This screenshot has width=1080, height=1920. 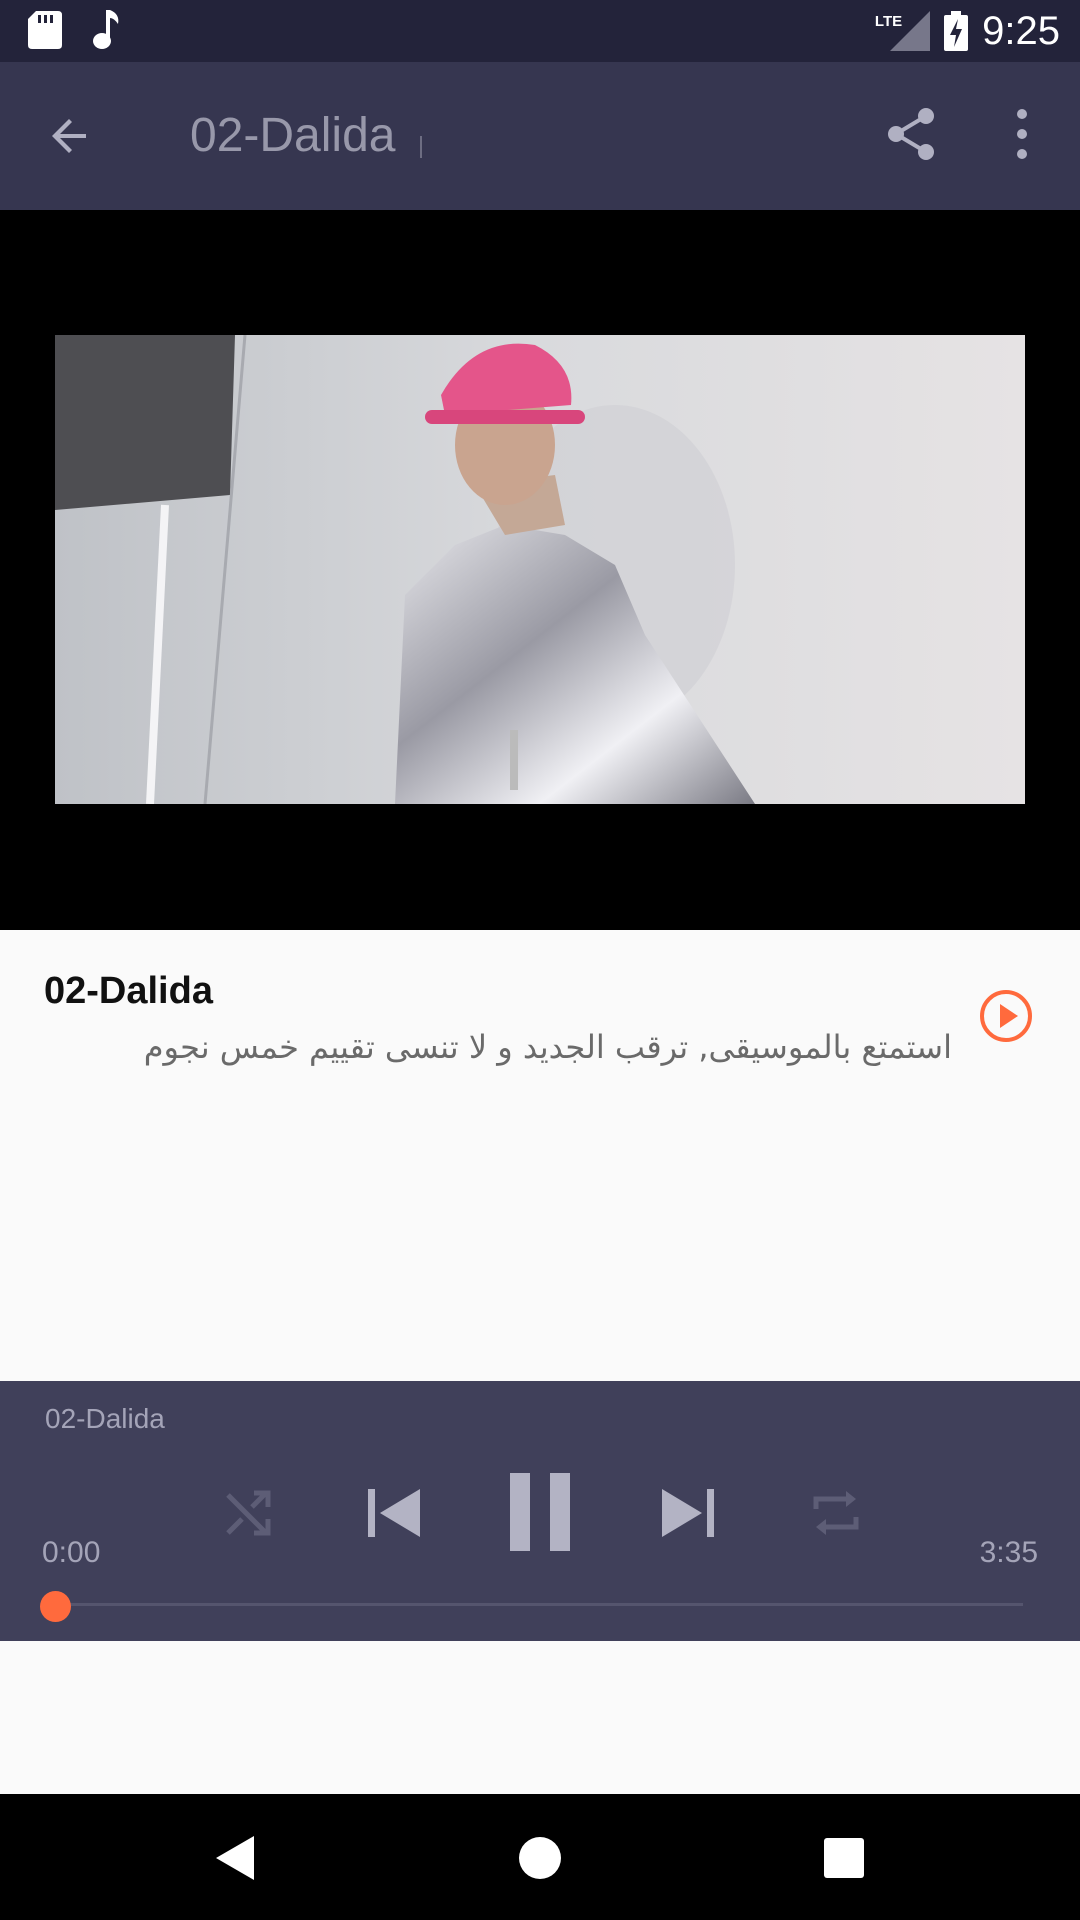 What do you see at coordinates (128, 991) in the screenshot?
I see `track-title: 02-Dalida` at bounding box center [128, 991].